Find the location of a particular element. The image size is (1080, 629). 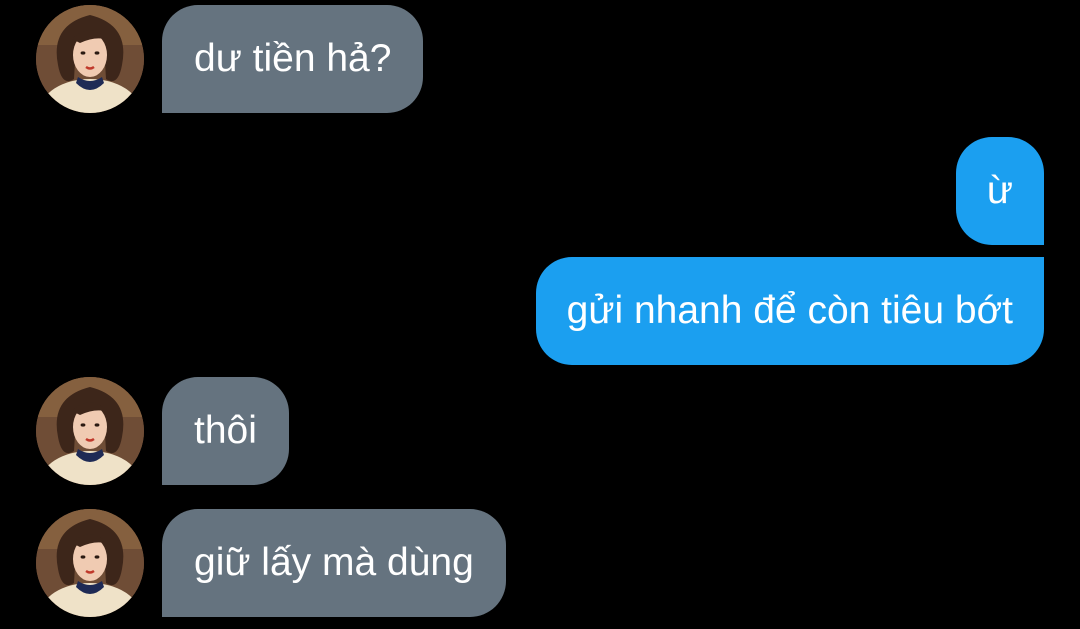

incoming-message-bubble: thôi is located at coordinates (225, 431).